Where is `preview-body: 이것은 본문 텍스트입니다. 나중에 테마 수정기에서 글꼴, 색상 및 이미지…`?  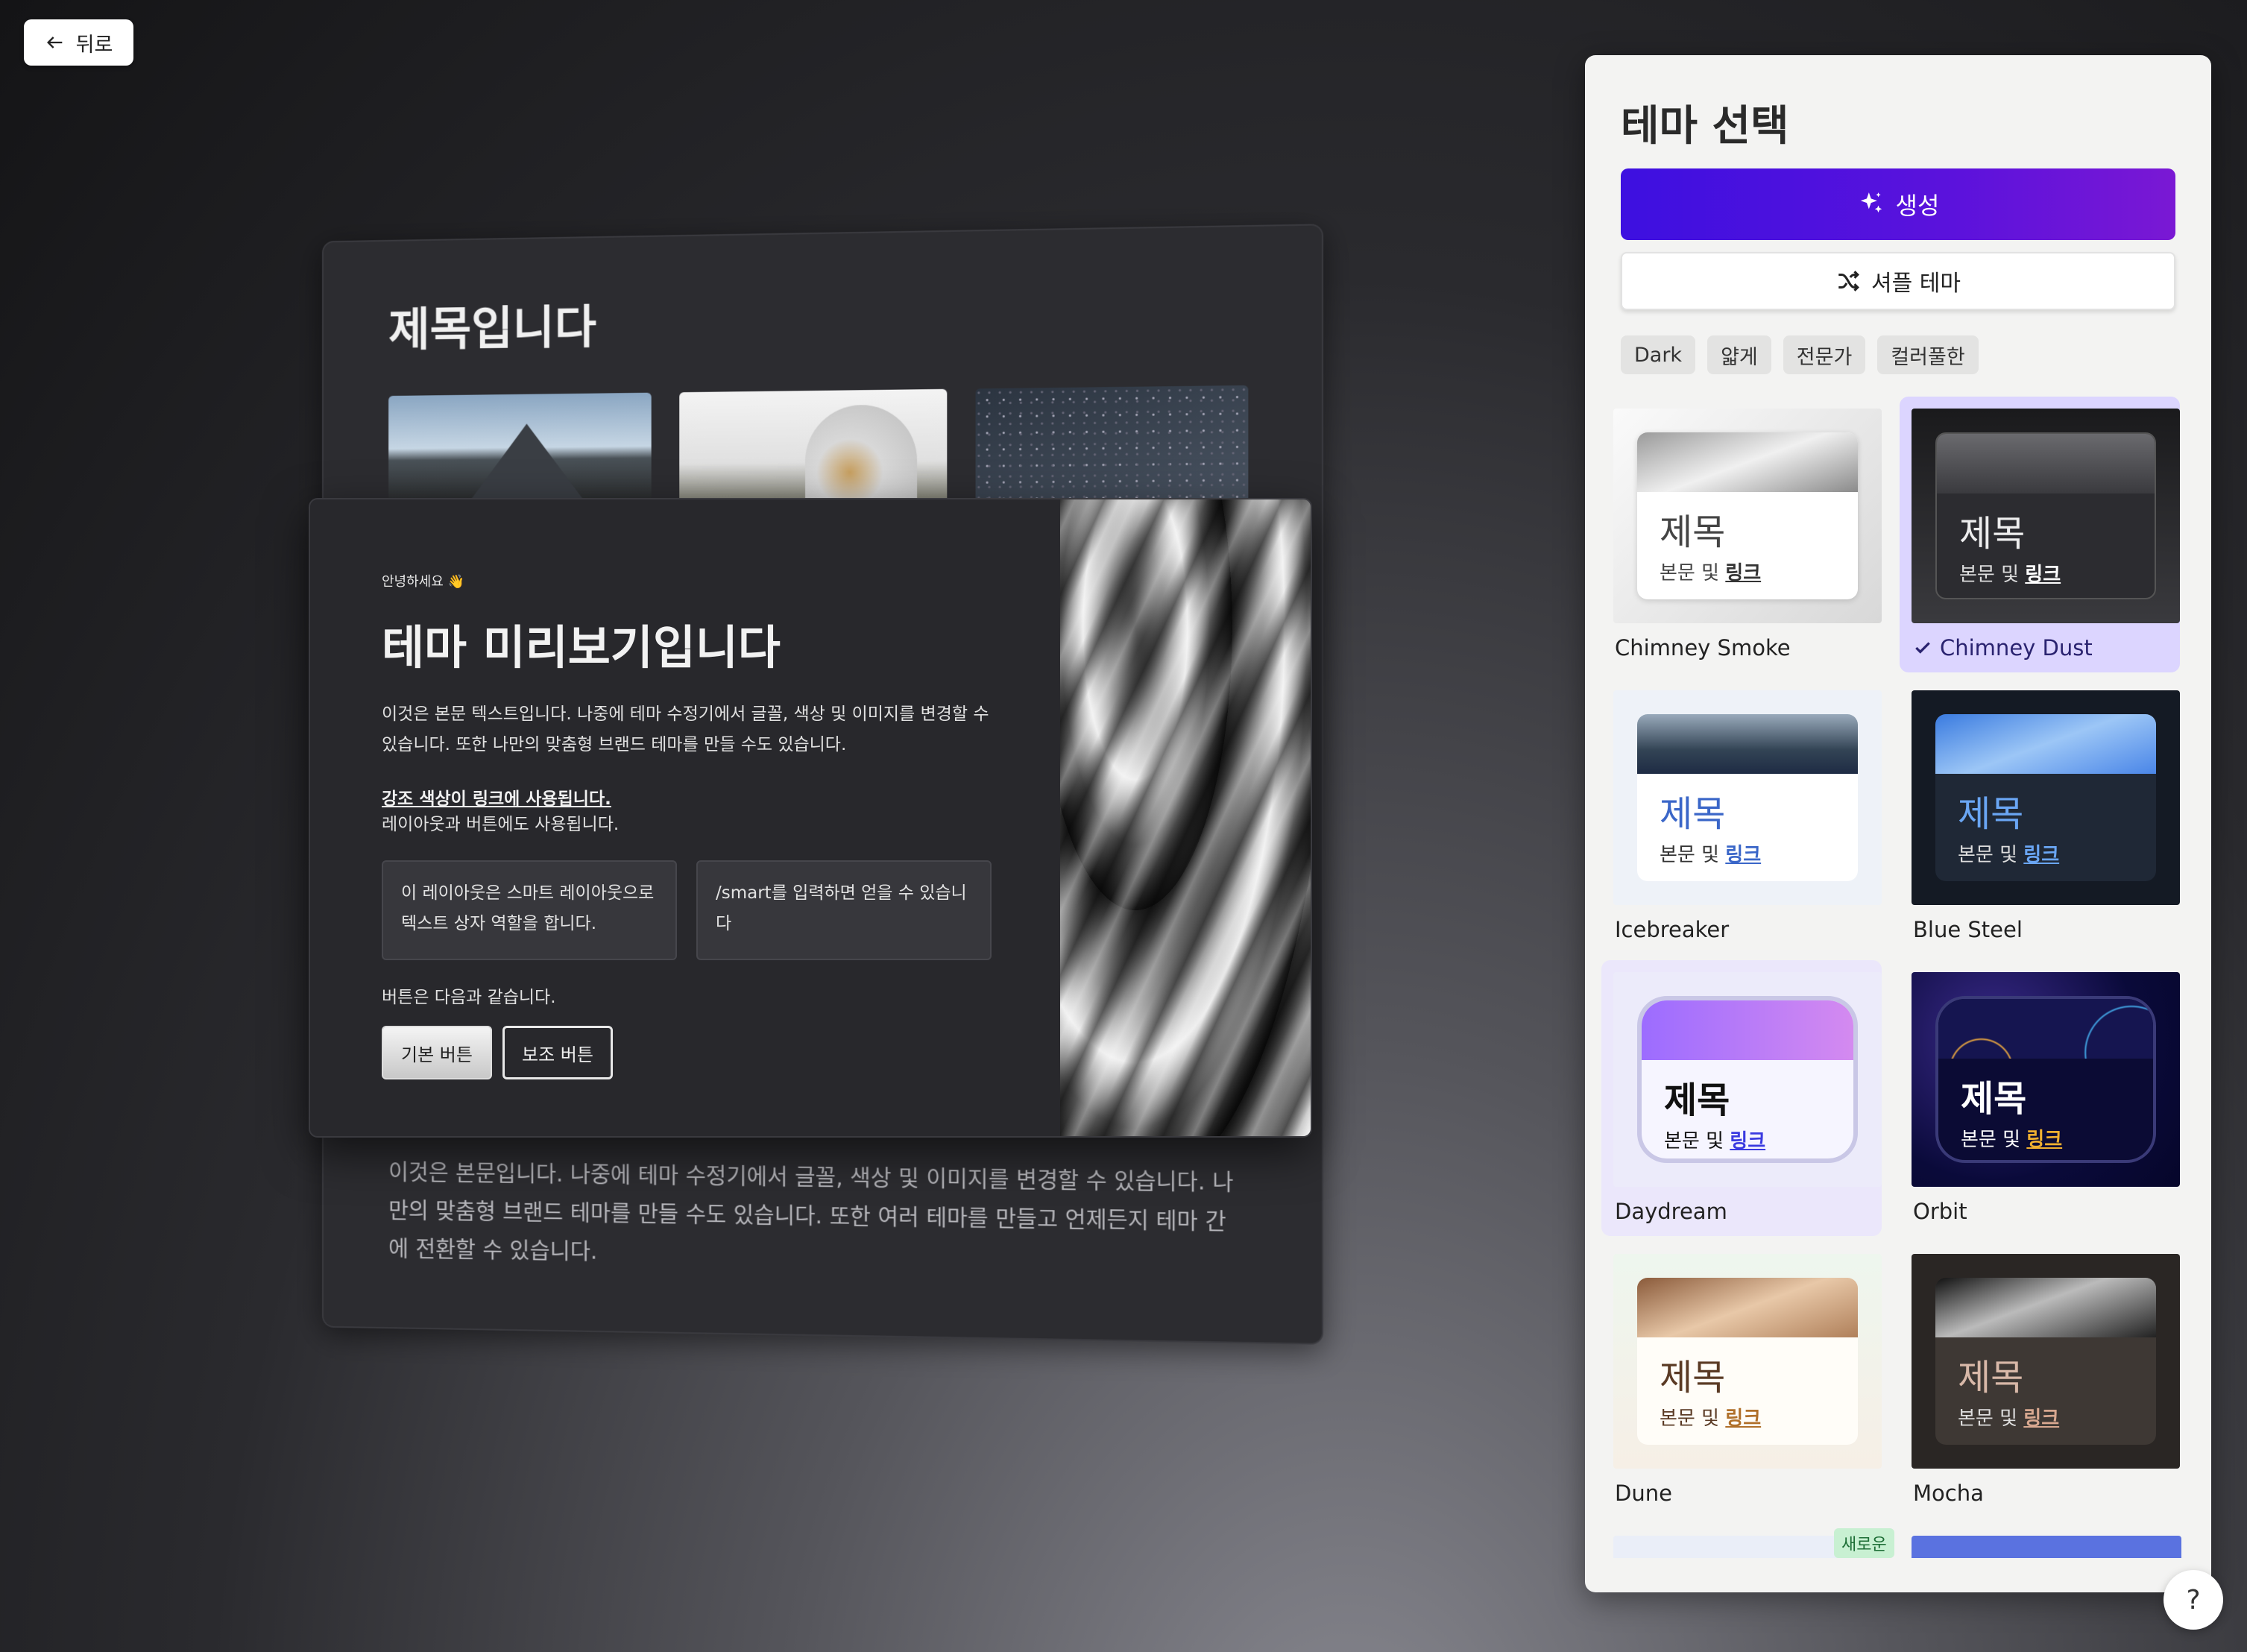
preview-body: 이것은 본문 텍스트입니다. 나중에 테마 수정기에서 글꼴, 색상 및 이미지… is located at coordinates (685, 729).